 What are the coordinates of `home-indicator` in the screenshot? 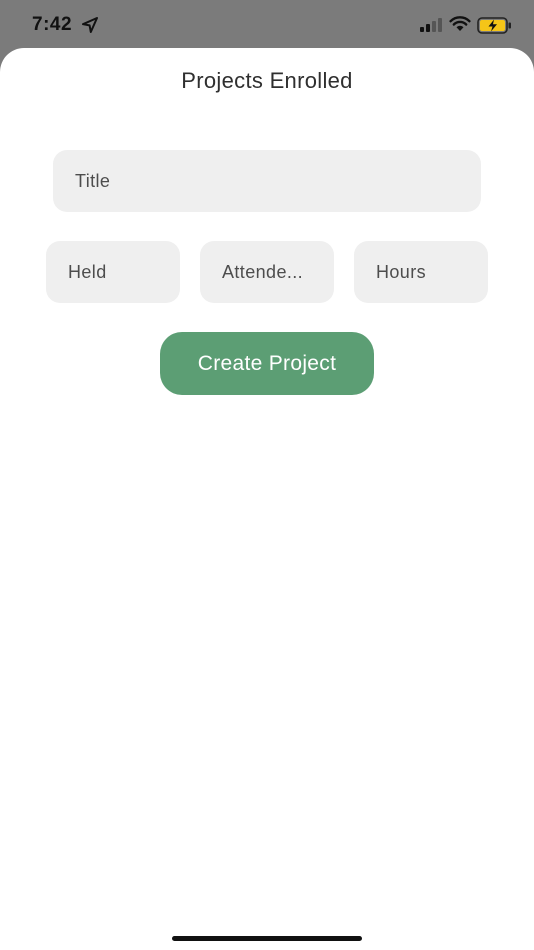 It's located at (267, 938).